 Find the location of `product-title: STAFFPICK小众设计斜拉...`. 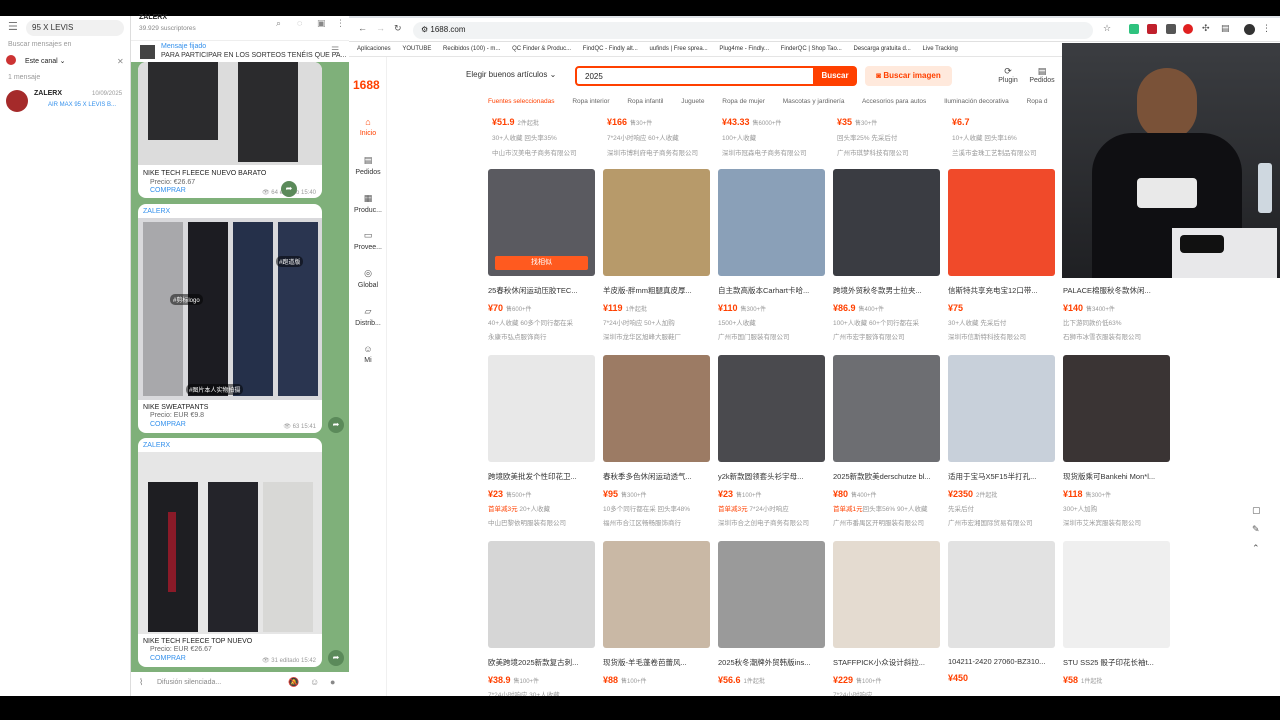

product-title: STAFFPICK小众设计斜拉... is located at coordinates (886, 662).